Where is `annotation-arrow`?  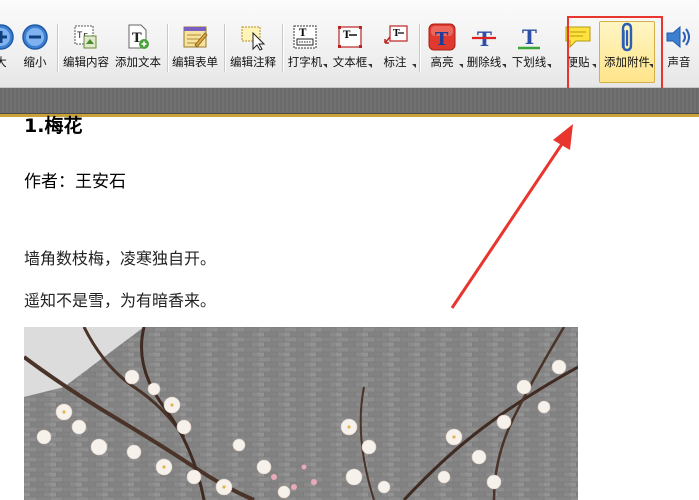 annotation-arrow is located at coordinates (511, 216).